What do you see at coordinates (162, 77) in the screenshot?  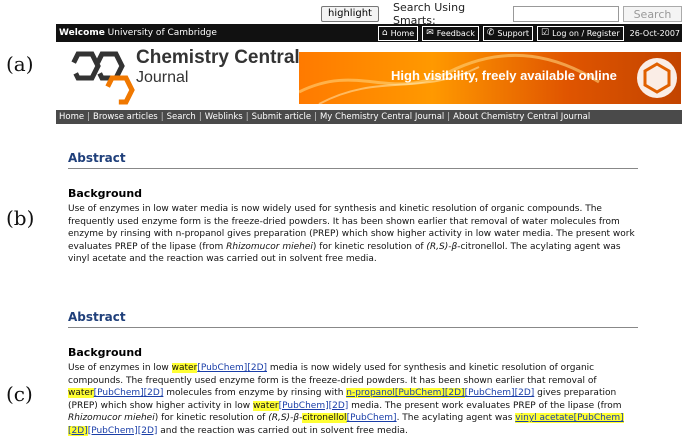 I see `journal-subtitle: Journal` at bounding box center [162, 77].